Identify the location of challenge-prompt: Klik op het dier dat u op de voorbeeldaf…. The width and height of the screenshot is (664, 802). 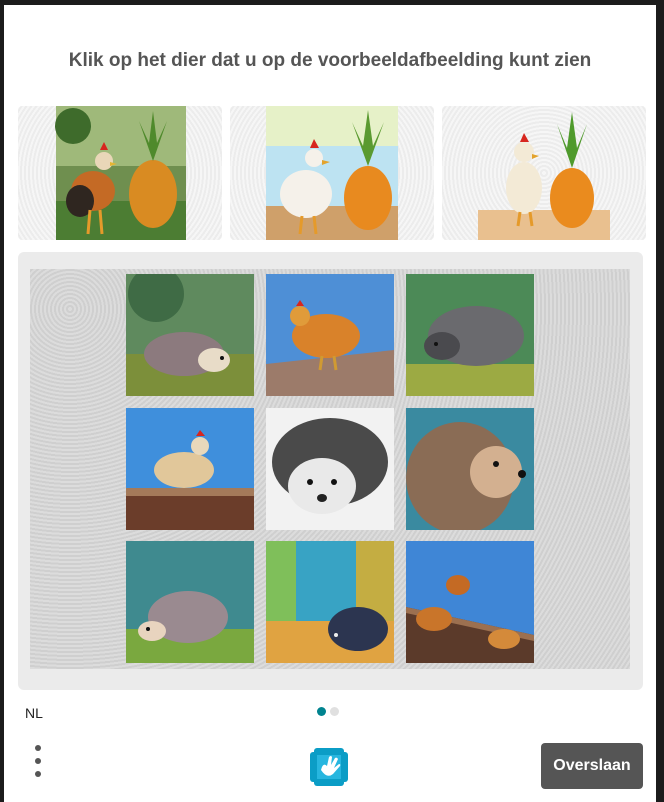
(330, 60).